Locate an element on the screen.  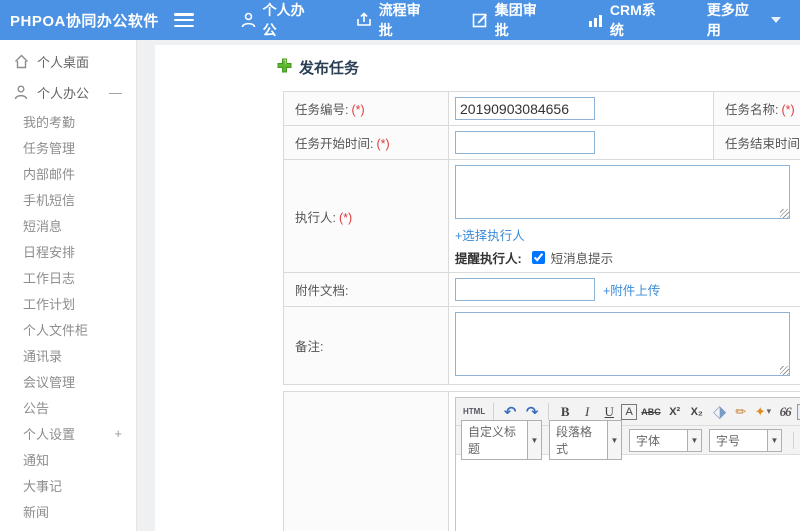
blockquote-button: 66 is located at coordinates (785, 412).